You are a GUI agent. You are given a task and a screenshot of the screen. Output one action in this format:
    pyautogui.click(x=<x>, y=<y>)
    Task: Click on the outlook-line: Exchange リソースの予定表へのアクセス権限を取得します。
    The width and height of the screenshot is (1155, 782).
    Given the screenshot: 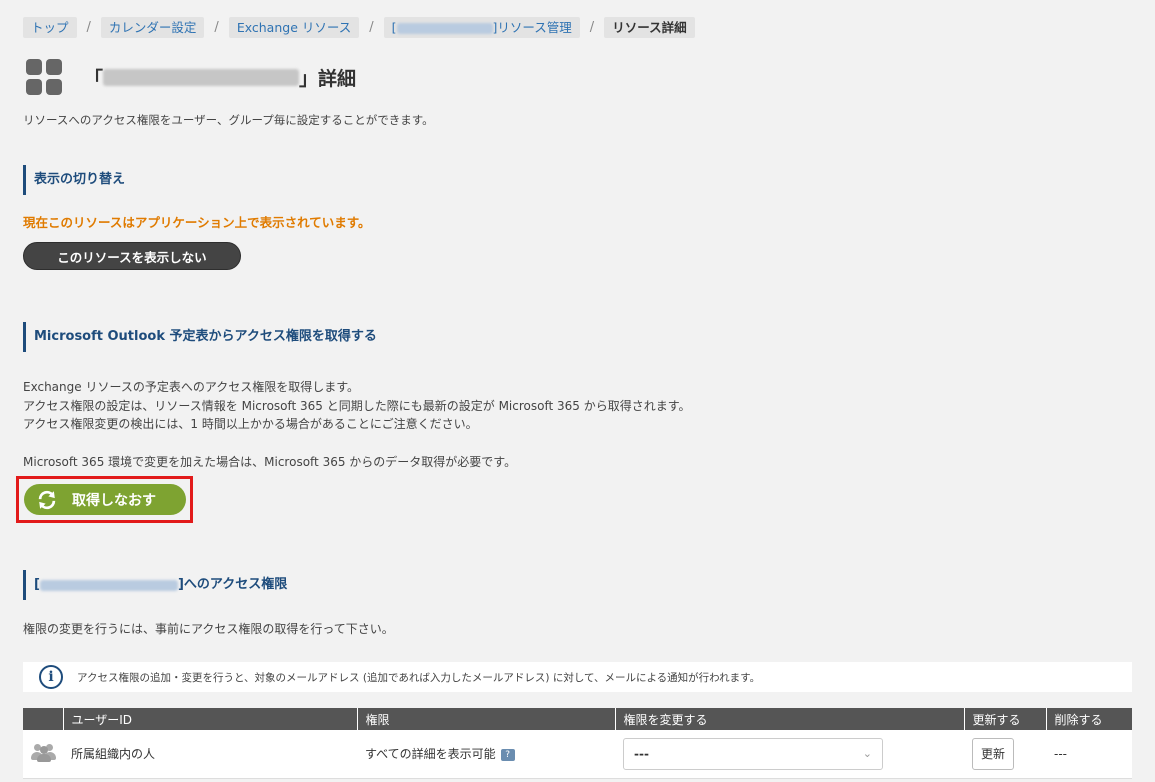 What is the action you would take?
    pyautogui.click(x=191, y=387)
    